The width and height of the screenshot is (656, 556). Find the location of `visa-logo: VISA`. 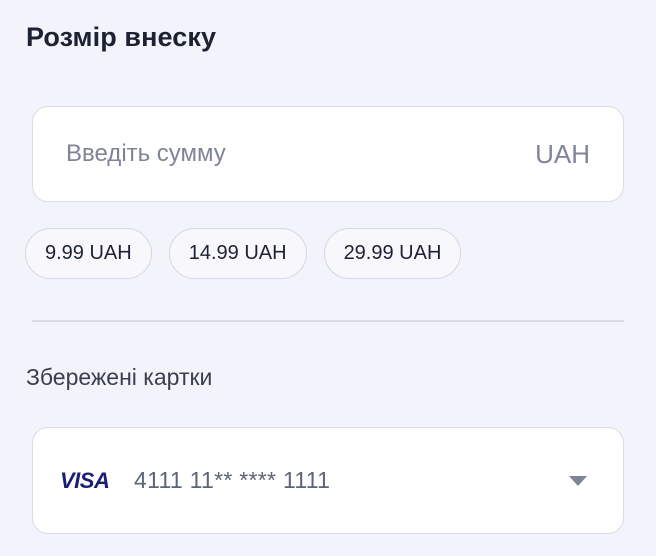

visa-logo: VISA is located at coordinates (85, 480).